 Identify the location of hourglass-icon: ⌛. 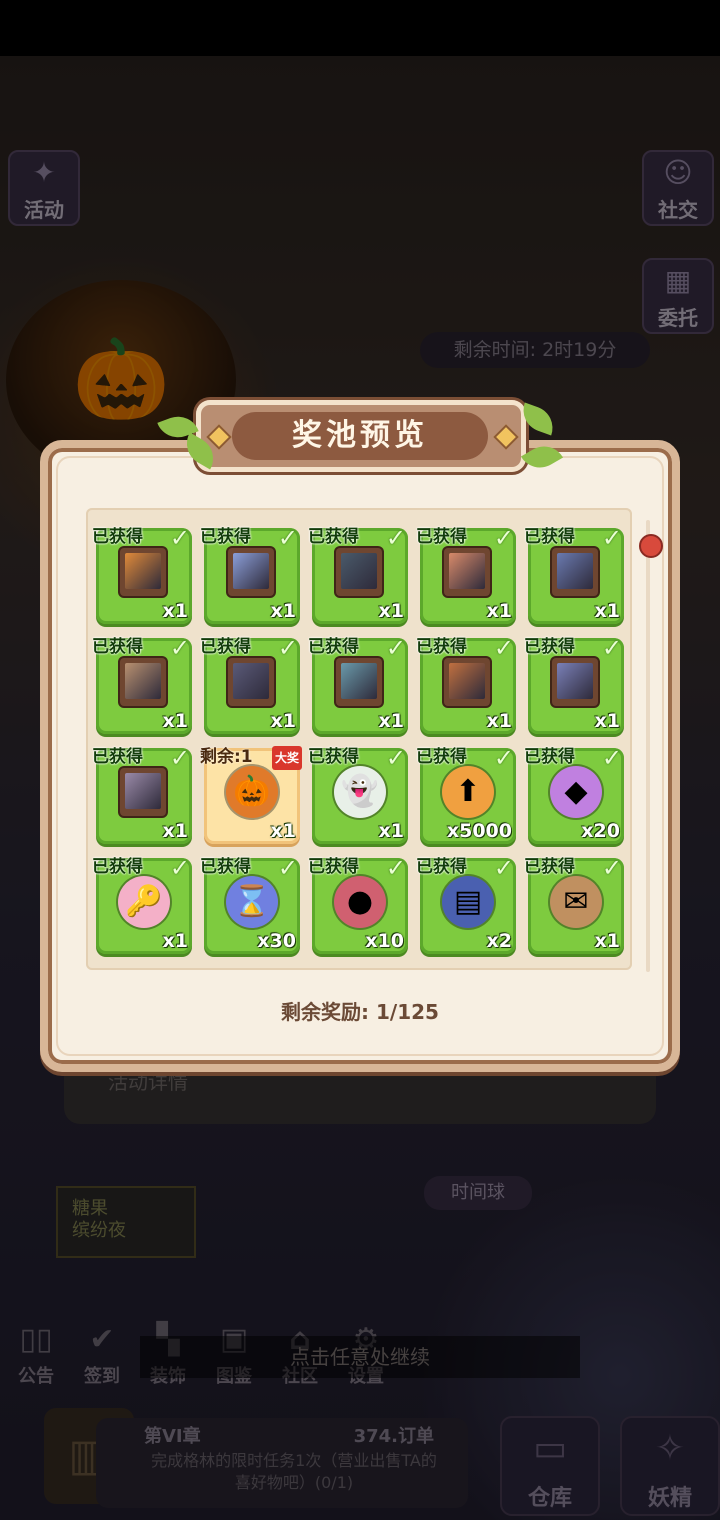
(252, 902).